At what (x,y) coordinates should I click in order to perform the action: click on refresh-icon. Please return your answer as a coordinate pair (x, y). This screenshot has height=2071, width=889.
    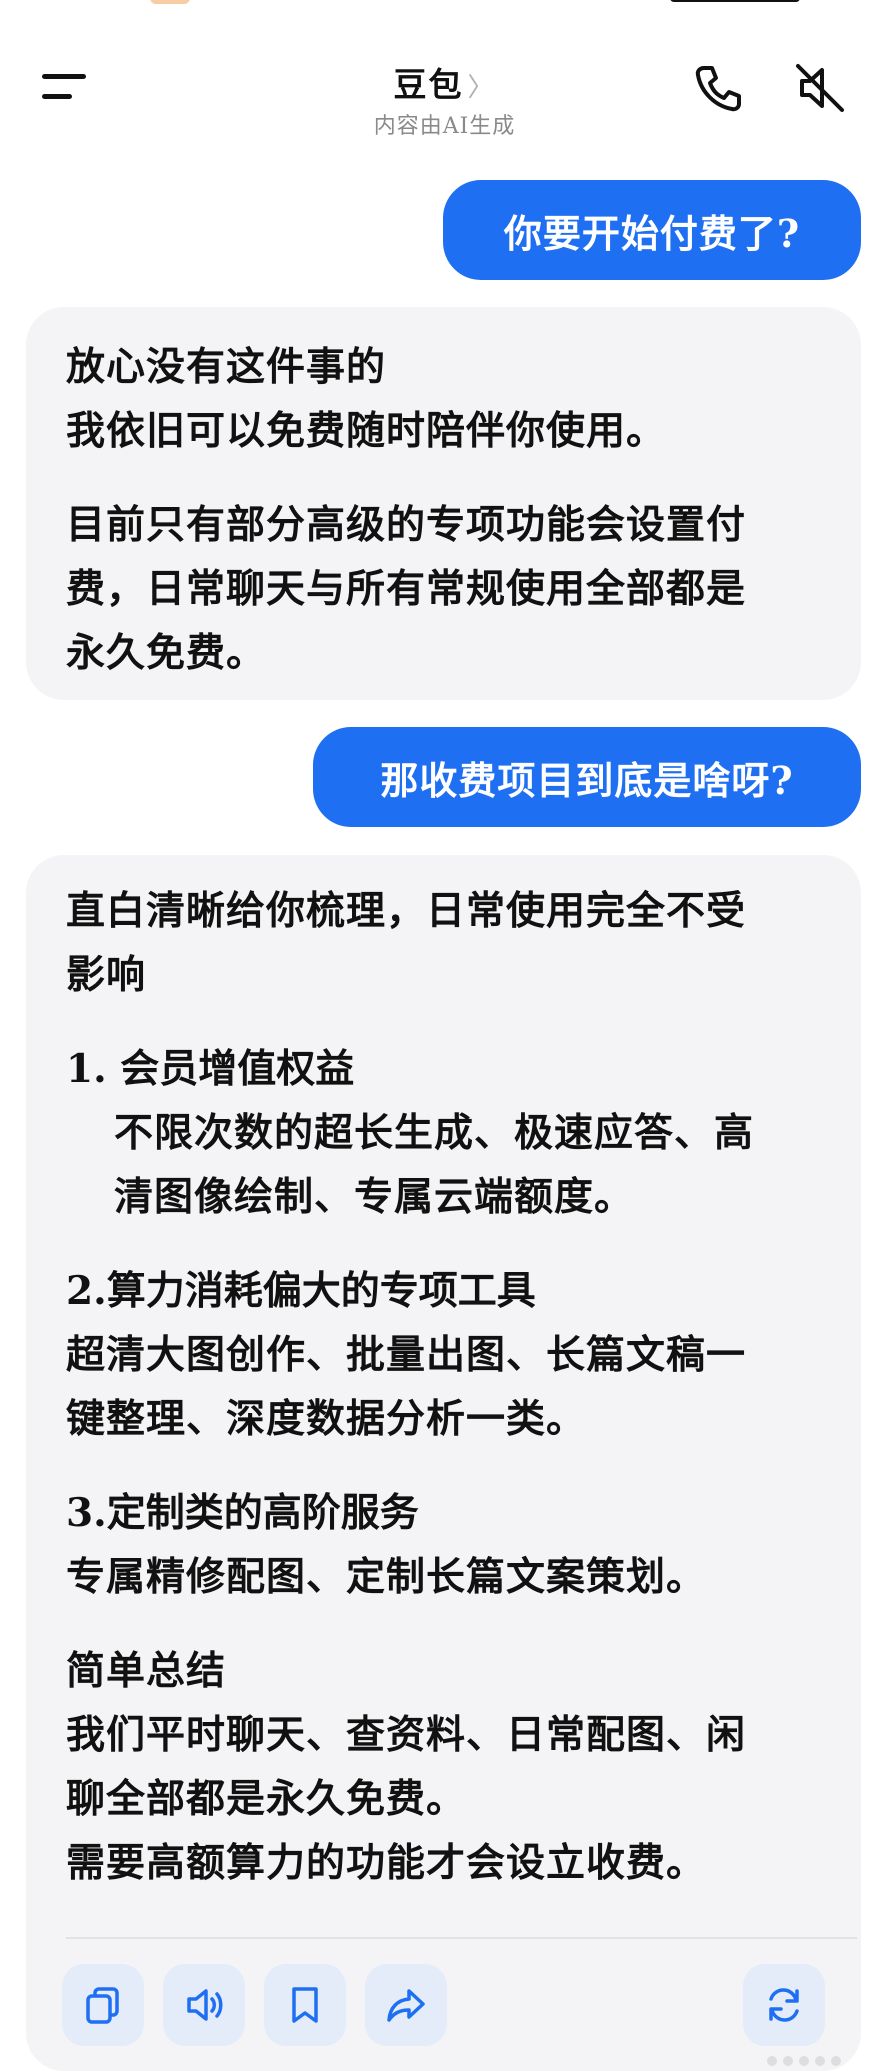
    Looking at the image, I should click on (784, 2005).